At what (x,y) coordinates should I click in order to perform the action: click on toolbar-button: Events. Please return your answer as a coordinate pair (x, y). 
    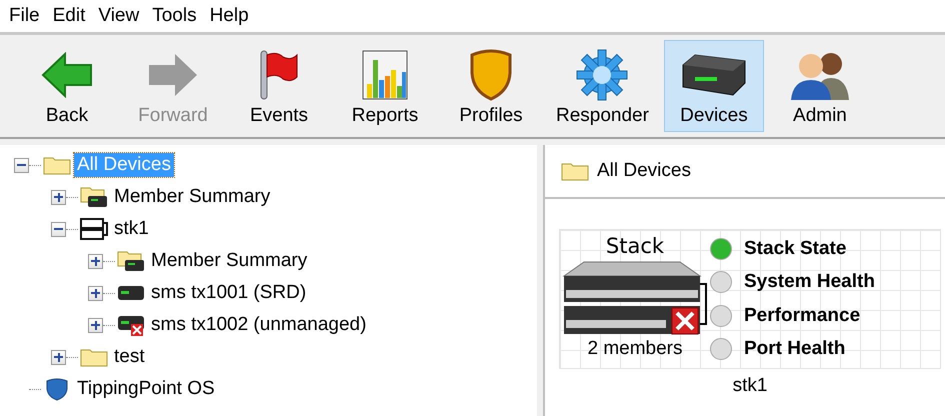
    Looking at the image, I should click on (279, 86).